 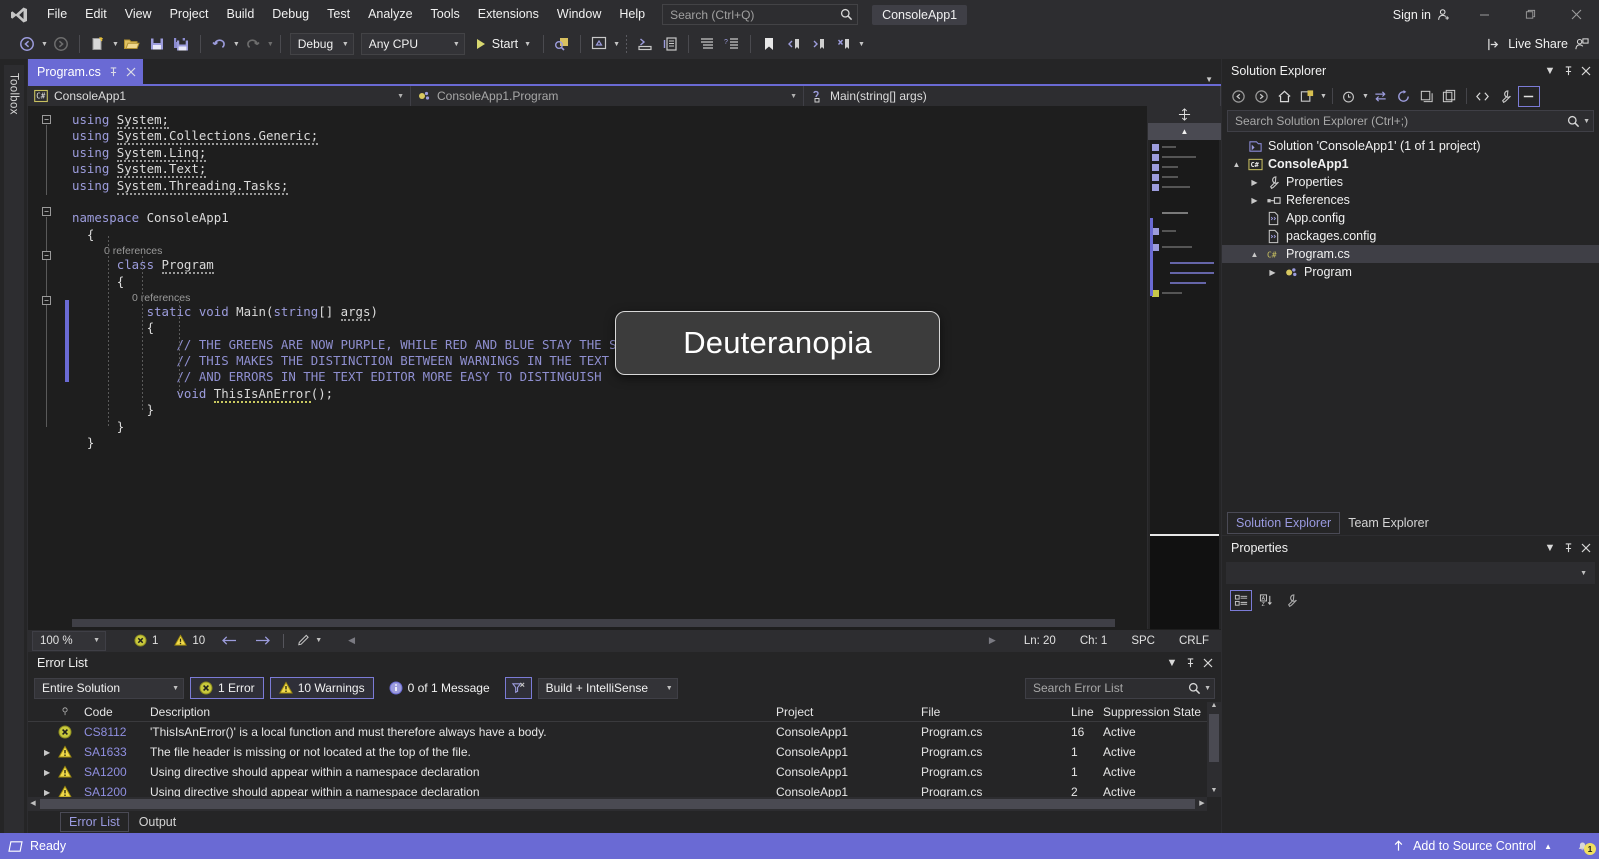 What do you see at coordinates (1410, 272) in the screenshot?
I see `tree-item-program-class: ▶ Program` at bounding box center [1410, 272].